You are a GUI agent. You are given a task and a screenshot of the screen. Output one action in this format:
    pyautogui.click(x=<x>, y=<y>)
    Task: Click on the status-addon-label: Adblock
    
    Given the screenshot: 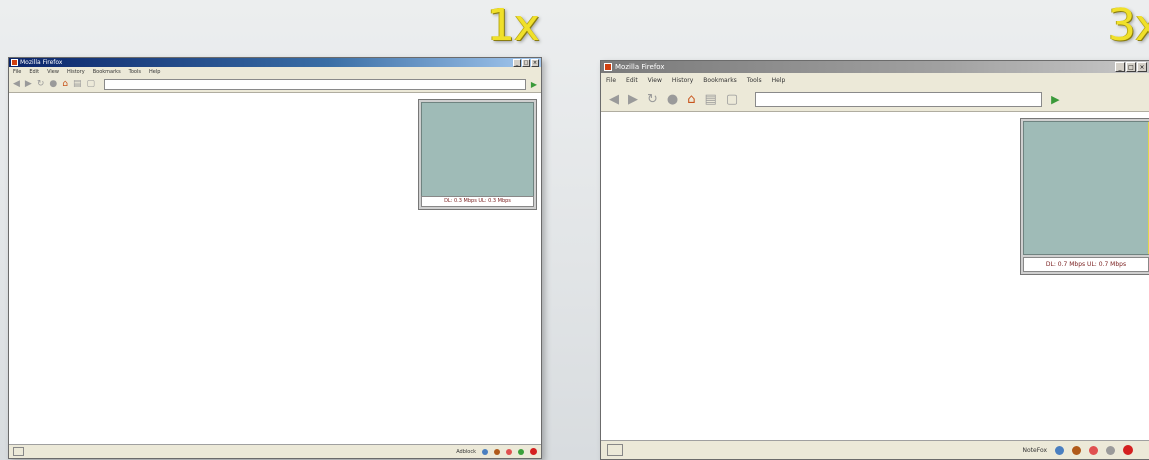 What is the action you would take?
    pyautogui.click(x=466, y=452)
    